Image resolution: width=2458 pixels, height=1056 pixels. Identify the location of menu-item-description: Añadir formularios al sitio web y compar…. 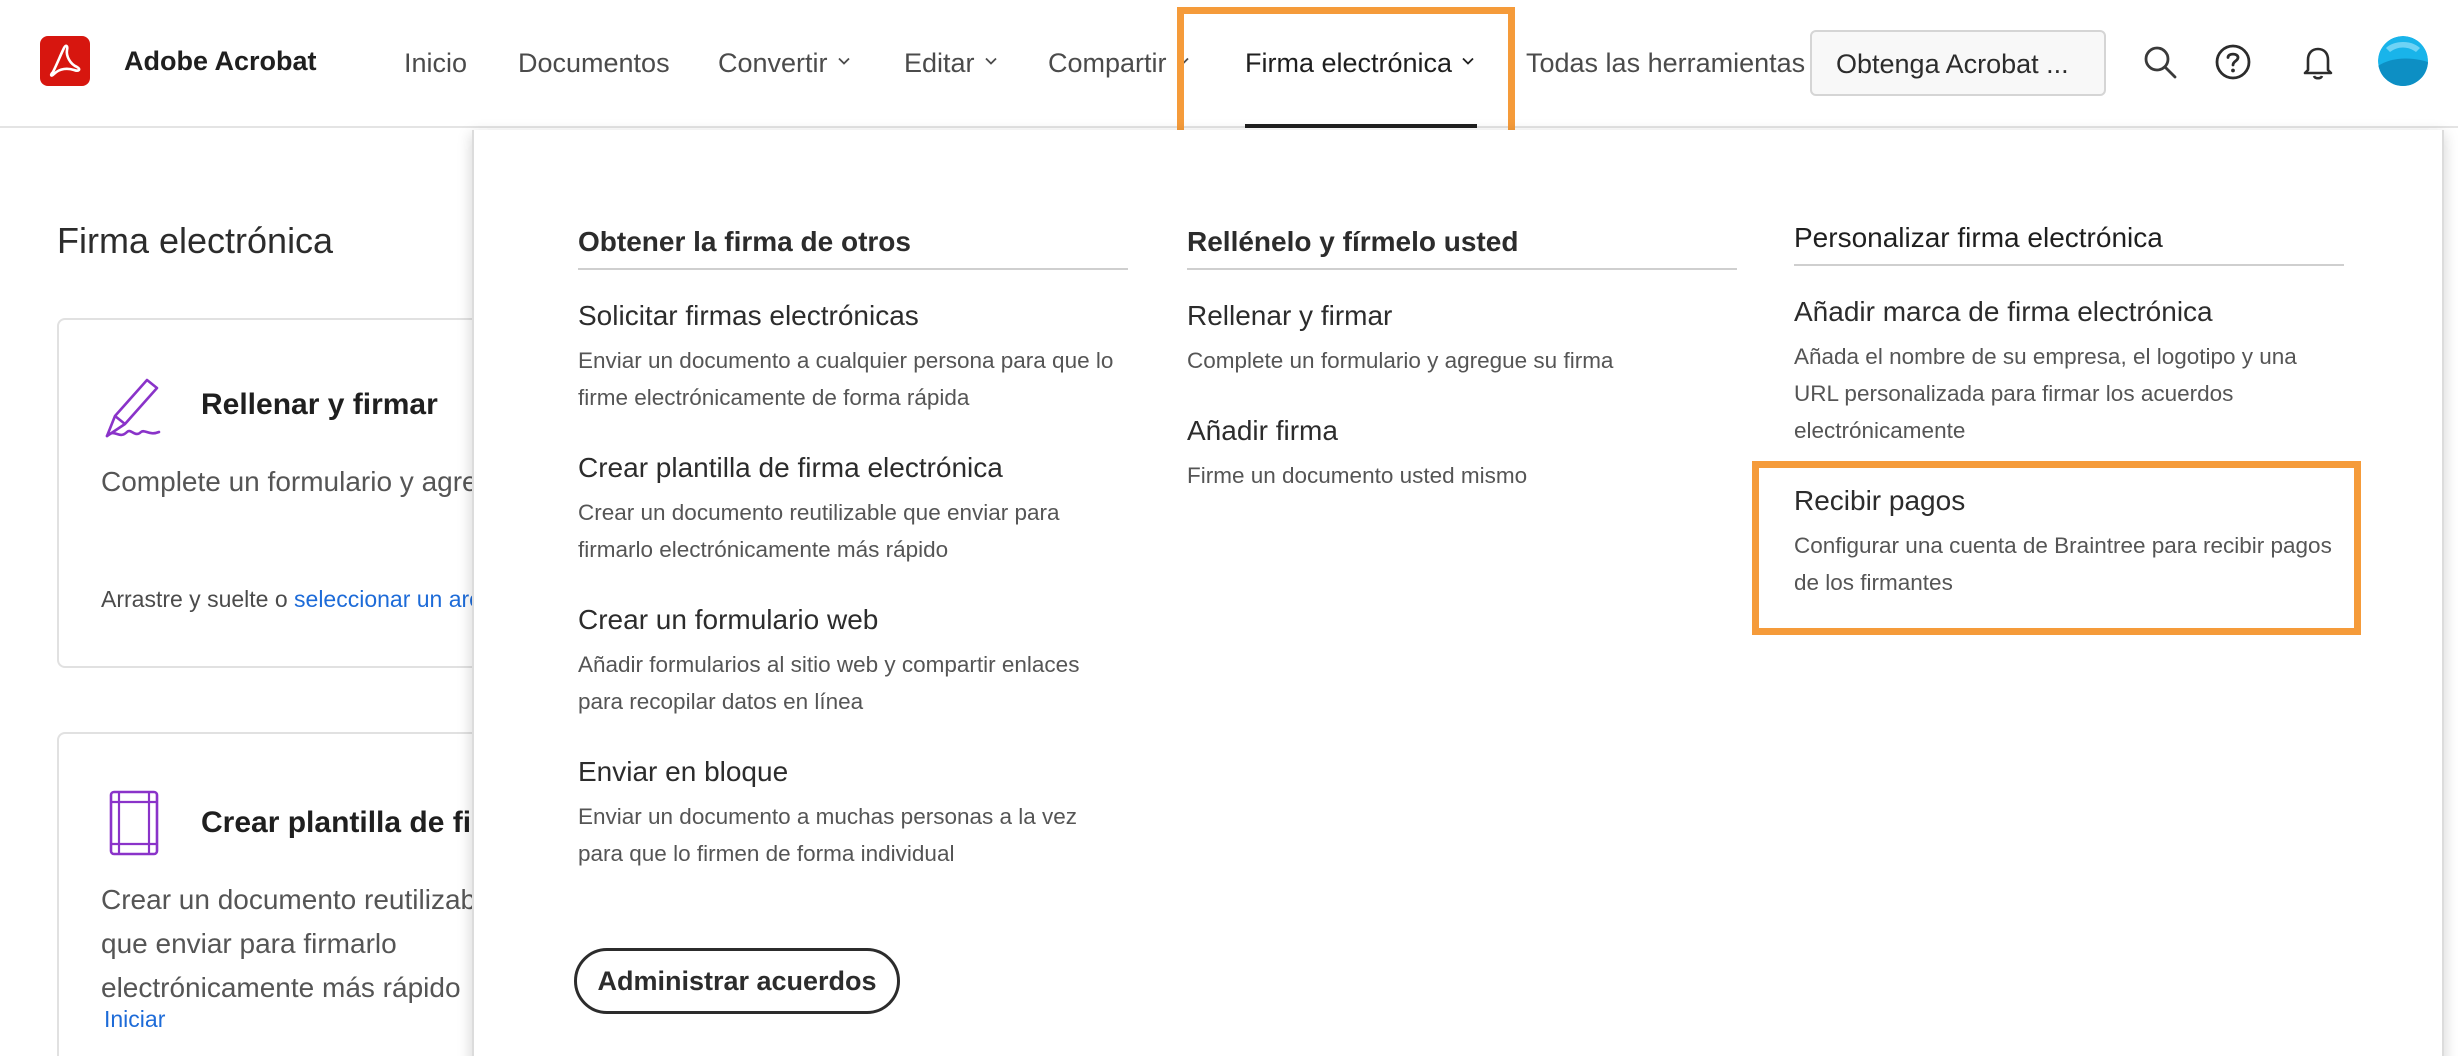
(829, 683).